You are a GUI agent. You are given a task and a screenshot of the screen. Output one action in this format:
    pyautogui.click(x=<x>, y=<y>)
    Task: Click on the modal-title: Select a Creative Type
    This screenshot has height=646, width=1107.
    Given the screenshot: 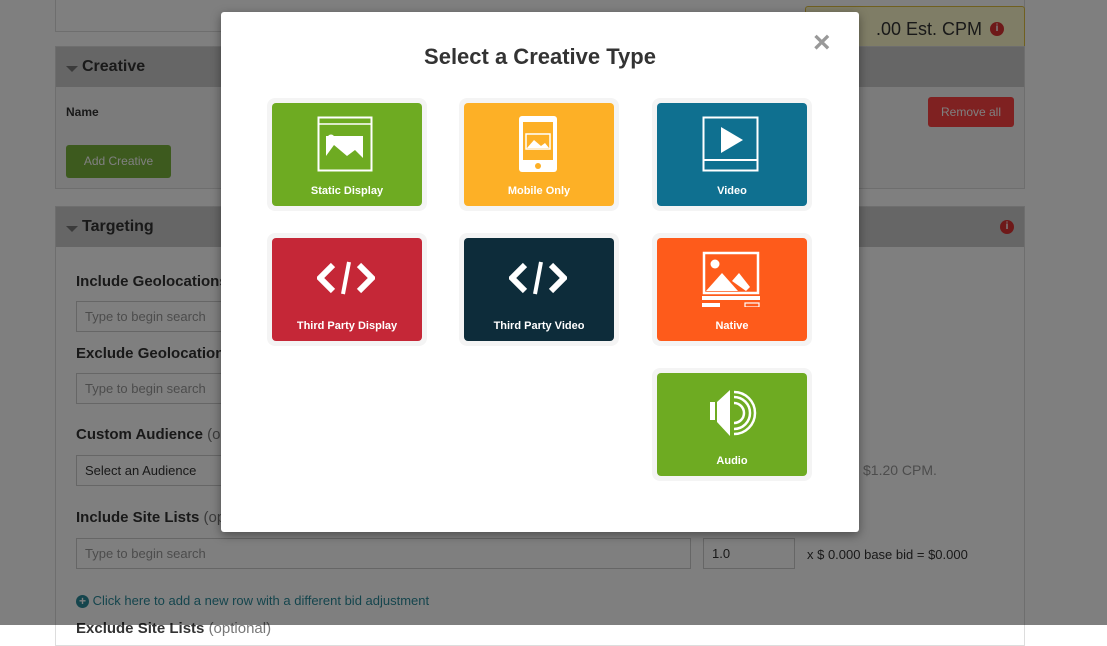 What is the action you would take?
    pyautogui.click(x=540, y=56)
    